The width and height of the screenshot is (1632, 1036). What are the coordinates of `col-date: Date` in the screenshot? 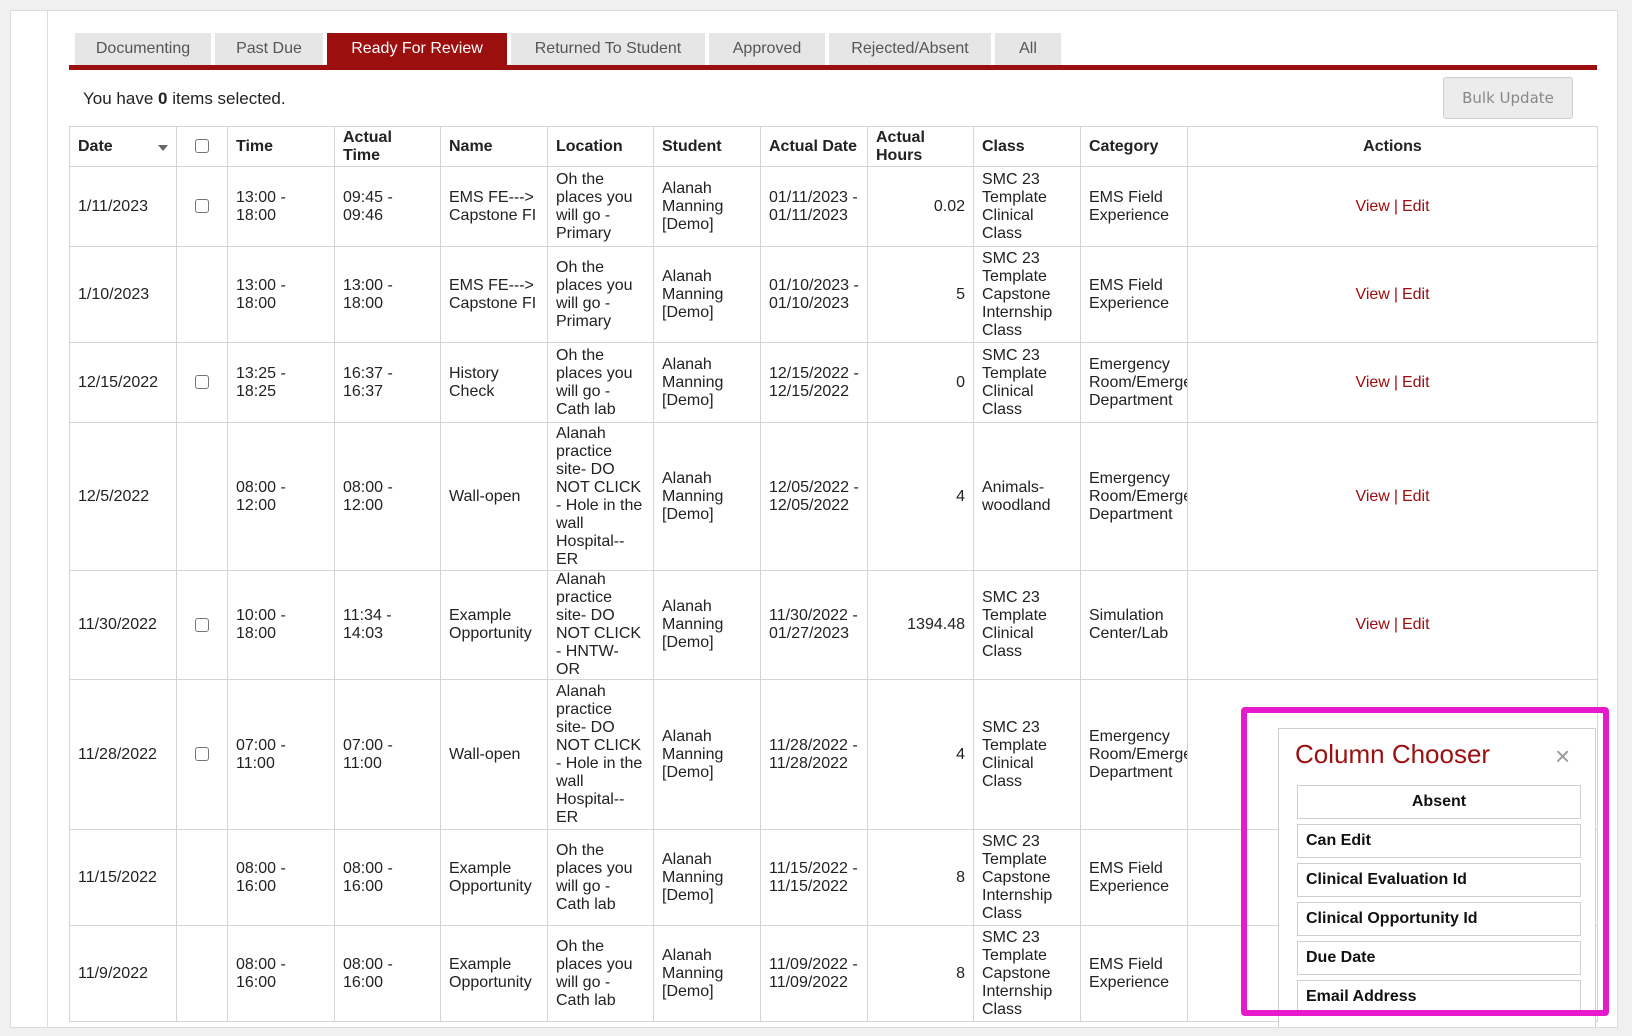 It's located at (123, 146).